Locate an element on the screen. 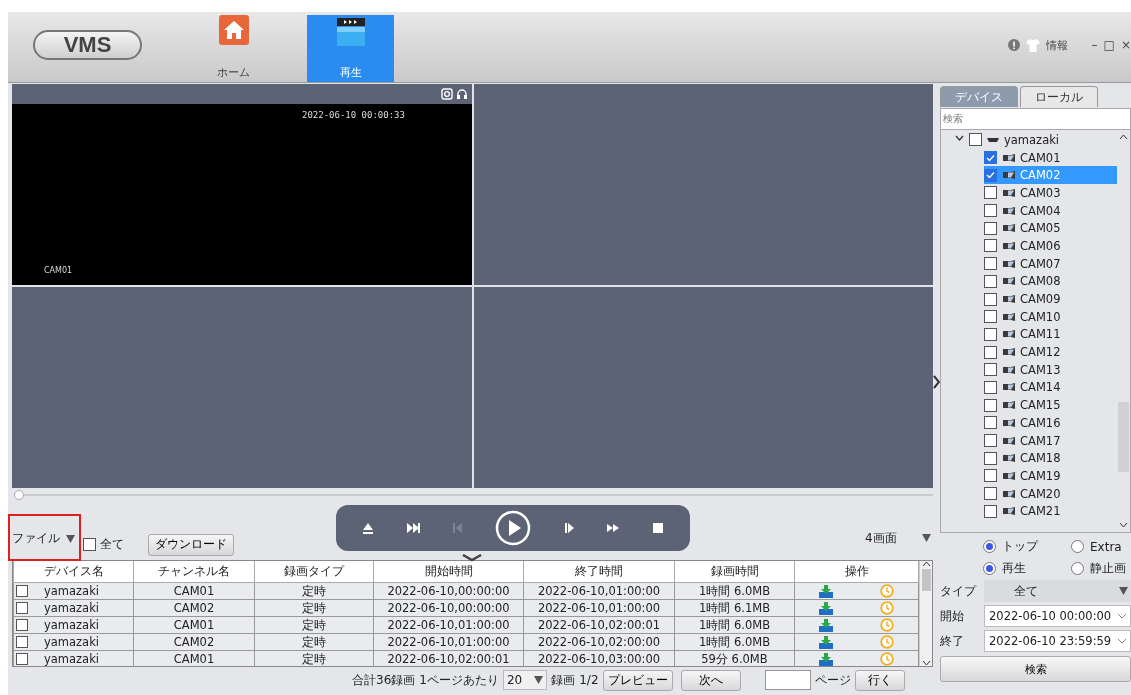  alert-icon is located at coordinates (1013, 45).